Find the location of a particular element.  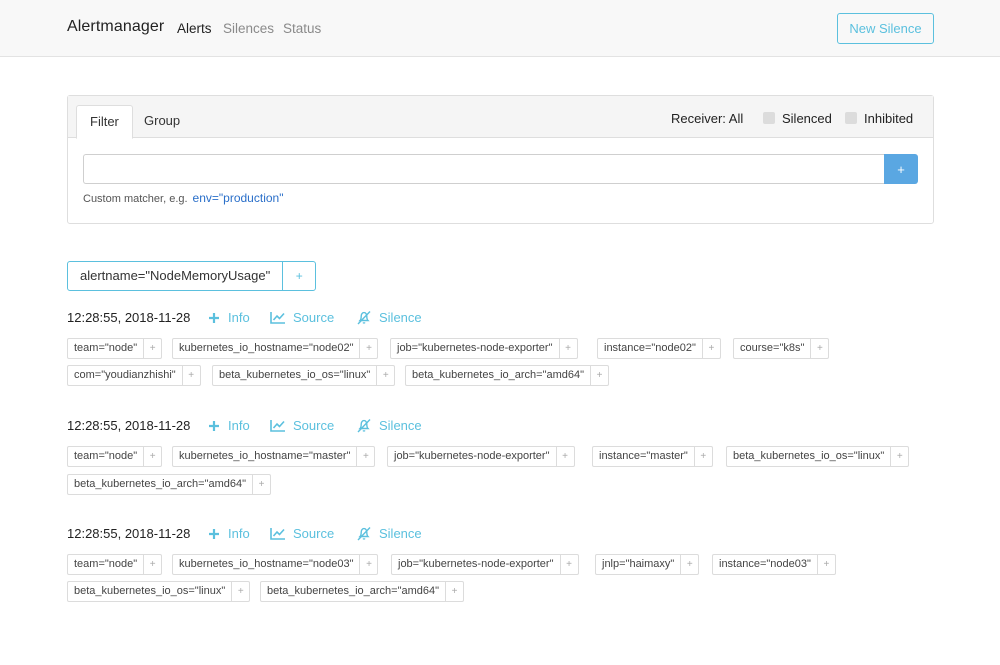

label-text: kubernetes_io_hostname="node03" is located at coordinates (266, 564).